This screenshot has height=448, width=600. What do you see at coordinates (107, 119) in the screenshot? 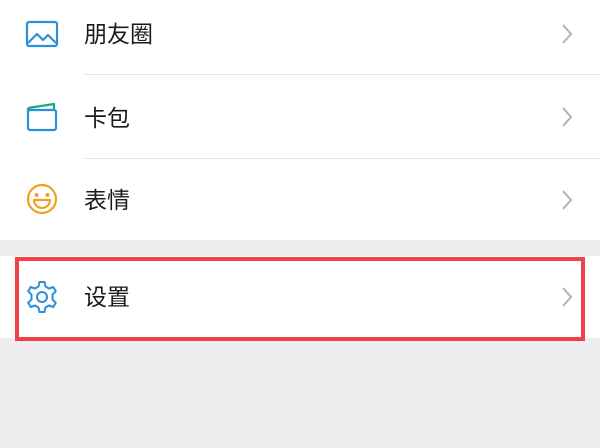
I see `menu-item-label: 卡包` at bounding box center [107, 119].